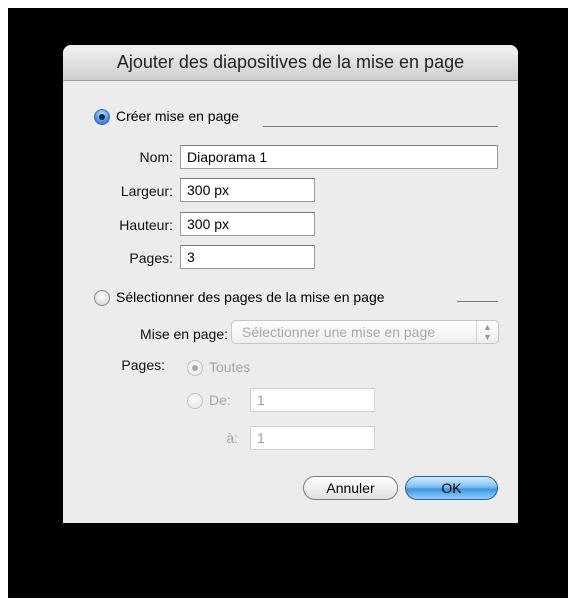 This screenshot has height=599, width=576. What do you see at coordinates (247, 257) in the screenshot?
I see `pages-field: 3` at bounding box center [247, 257].